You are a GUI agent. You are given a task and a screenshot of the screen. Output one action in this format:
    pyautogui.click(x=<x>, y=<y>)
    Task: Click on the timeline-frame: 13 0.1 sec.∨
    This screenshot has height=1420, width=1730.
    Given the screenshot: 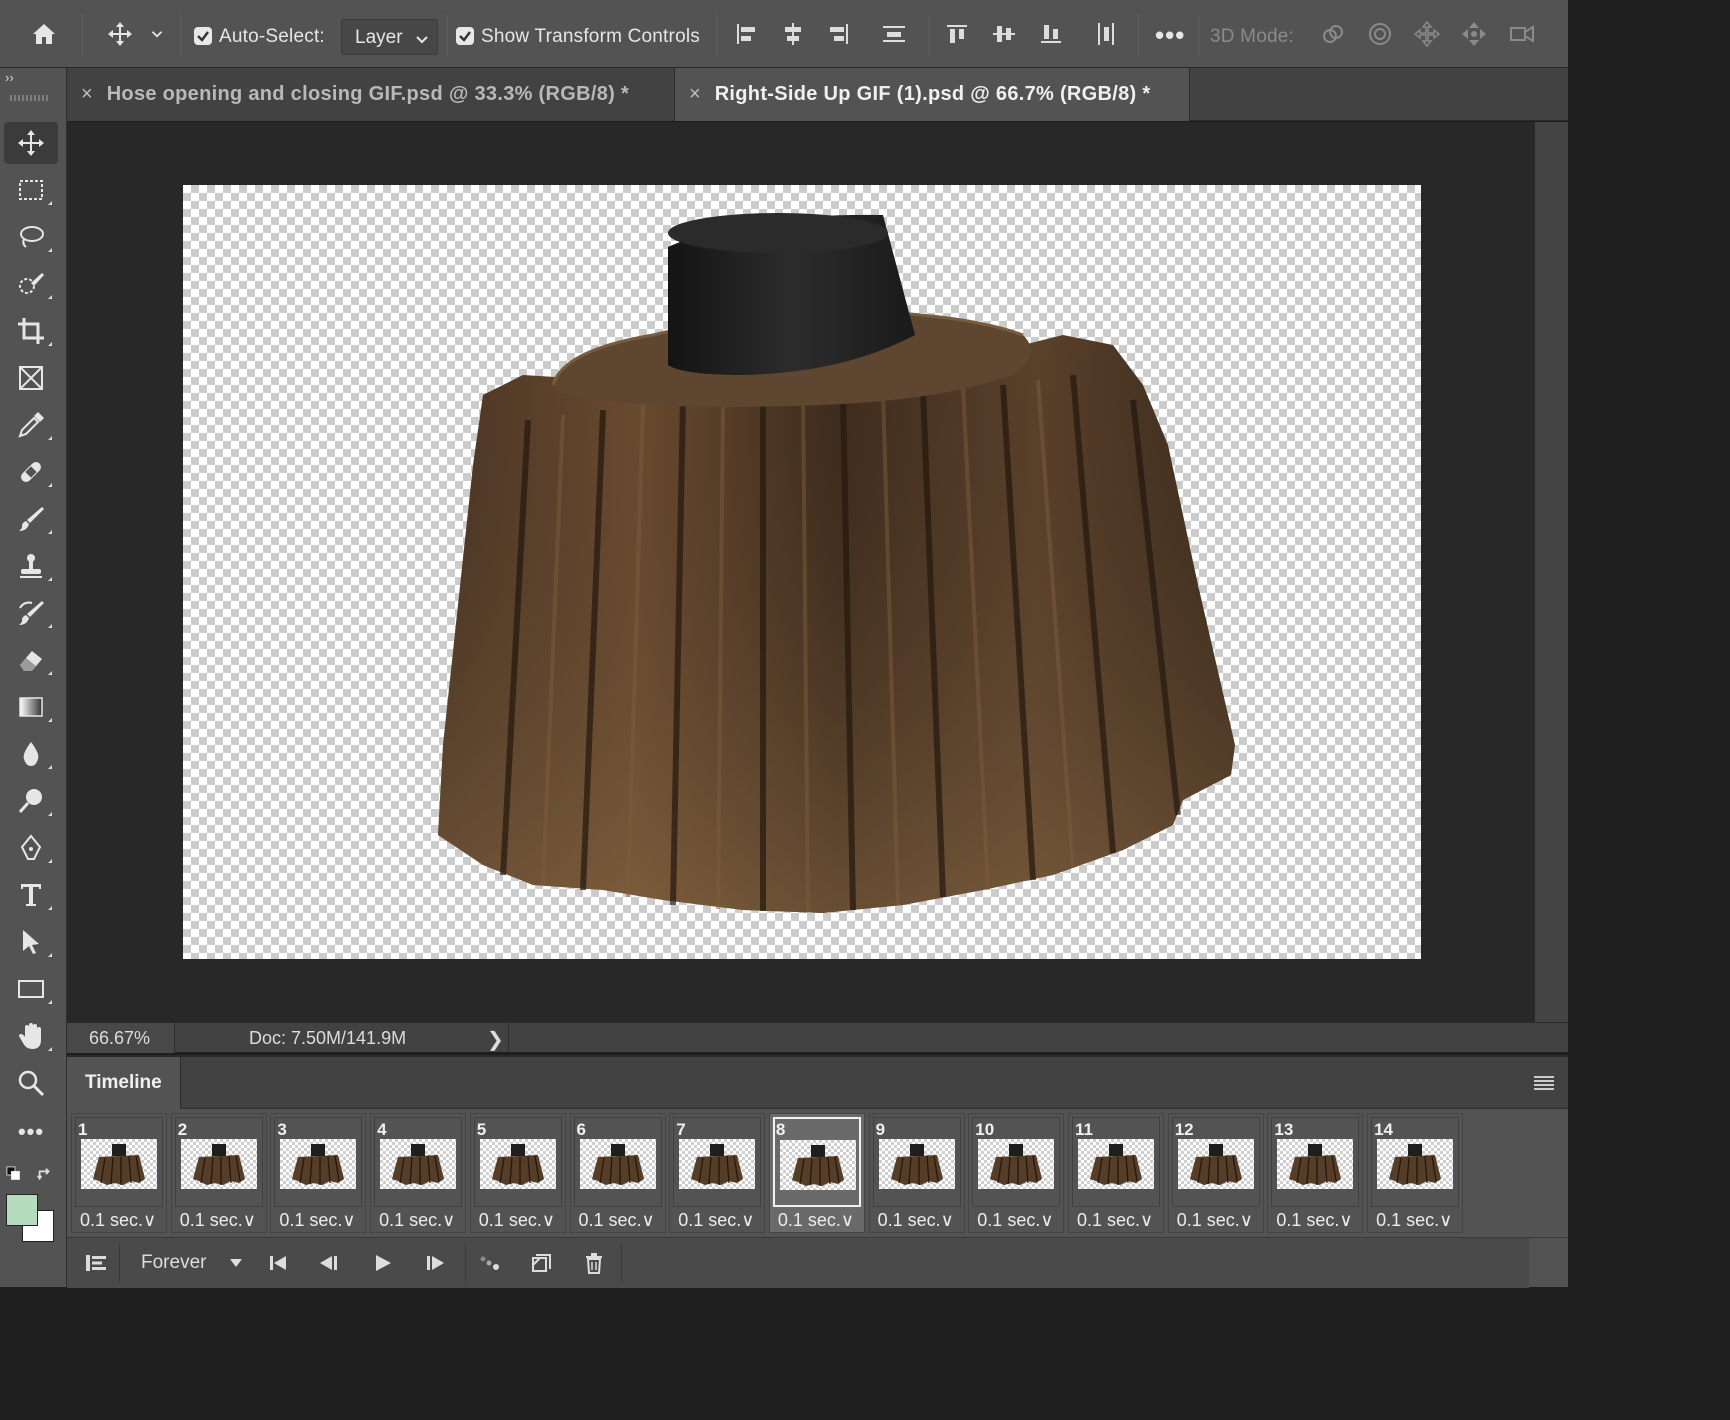 What is the action you would take?
    pyautogui.click(x=1315, y=1173)
    